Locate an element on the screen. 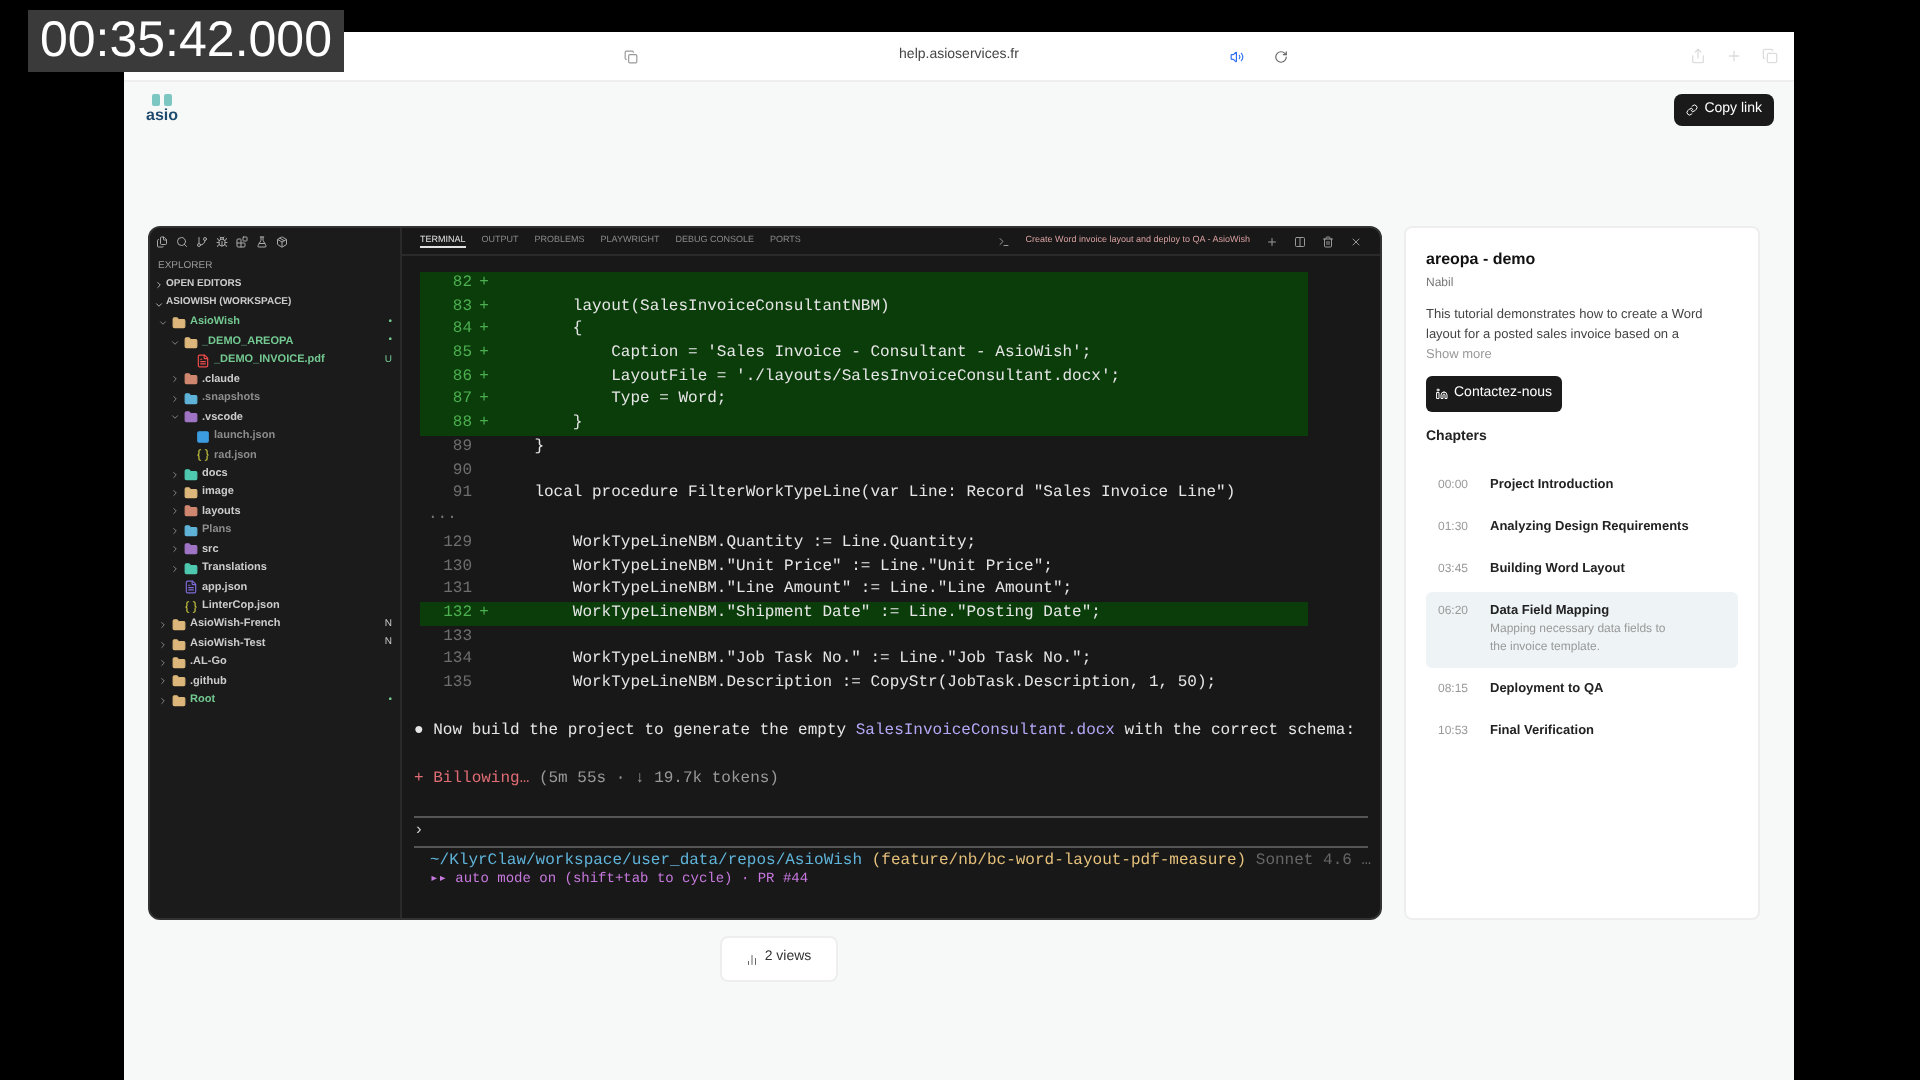 The height and width of the screenshot is (1080, 1920). files-icon is located at coordinates (162, 242).